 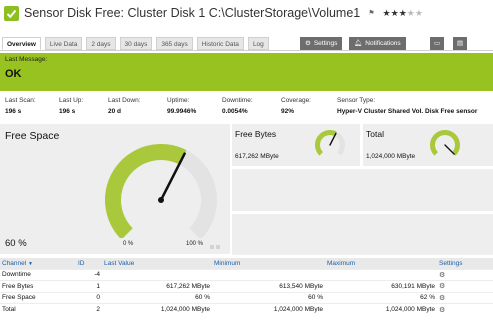 I want to click on free-bytes-value: 617,262 MByte, so click(x=257, y=156).